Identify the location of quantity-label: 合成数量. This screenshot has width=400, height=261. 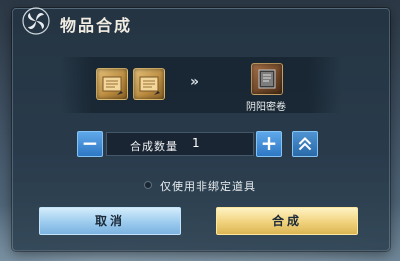
(154, 146).